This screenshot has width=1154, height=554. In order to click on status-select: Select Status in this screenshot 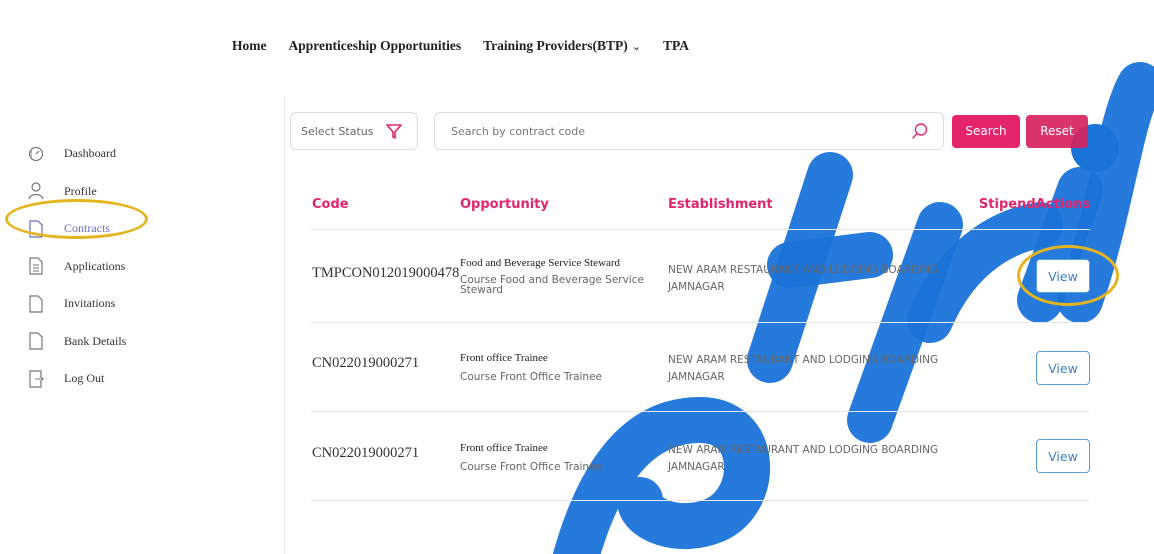, I will do `click(354, 131)`.